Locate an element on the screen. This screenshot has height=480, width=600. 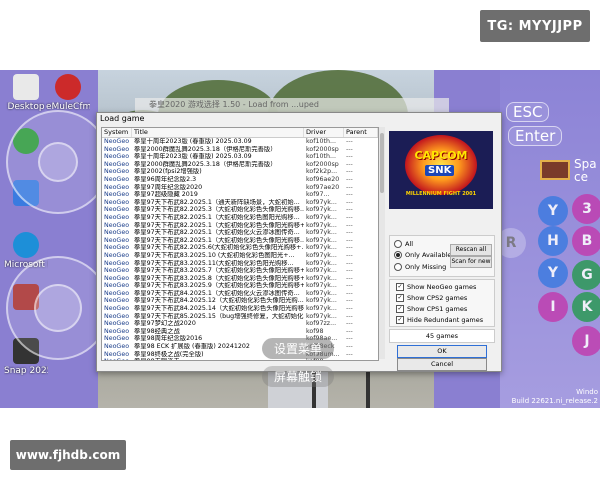
button-g: G is located at coordinates (586, 275).